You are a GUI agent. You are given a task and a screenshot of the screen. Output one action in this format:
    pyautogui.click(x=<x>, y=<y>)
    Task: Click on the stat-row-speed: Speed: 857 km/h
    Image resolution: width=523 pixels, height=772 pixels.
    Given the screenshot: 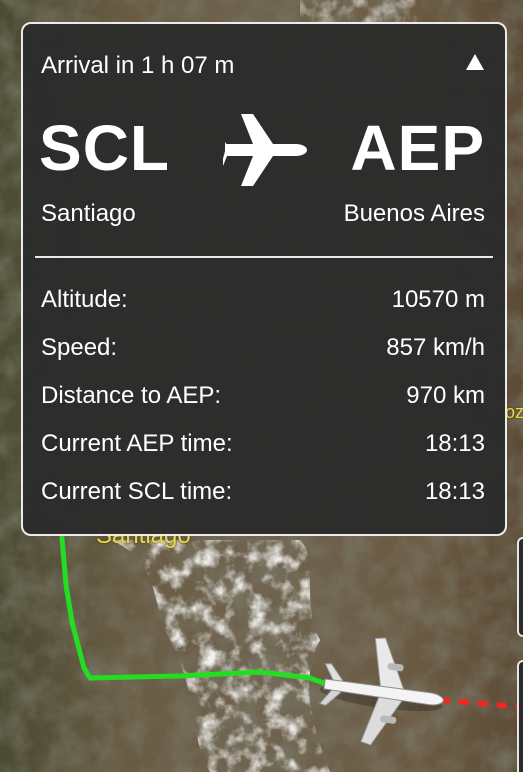 What is the action you would take?
    pyautogui.click(x=263, y=358)
    